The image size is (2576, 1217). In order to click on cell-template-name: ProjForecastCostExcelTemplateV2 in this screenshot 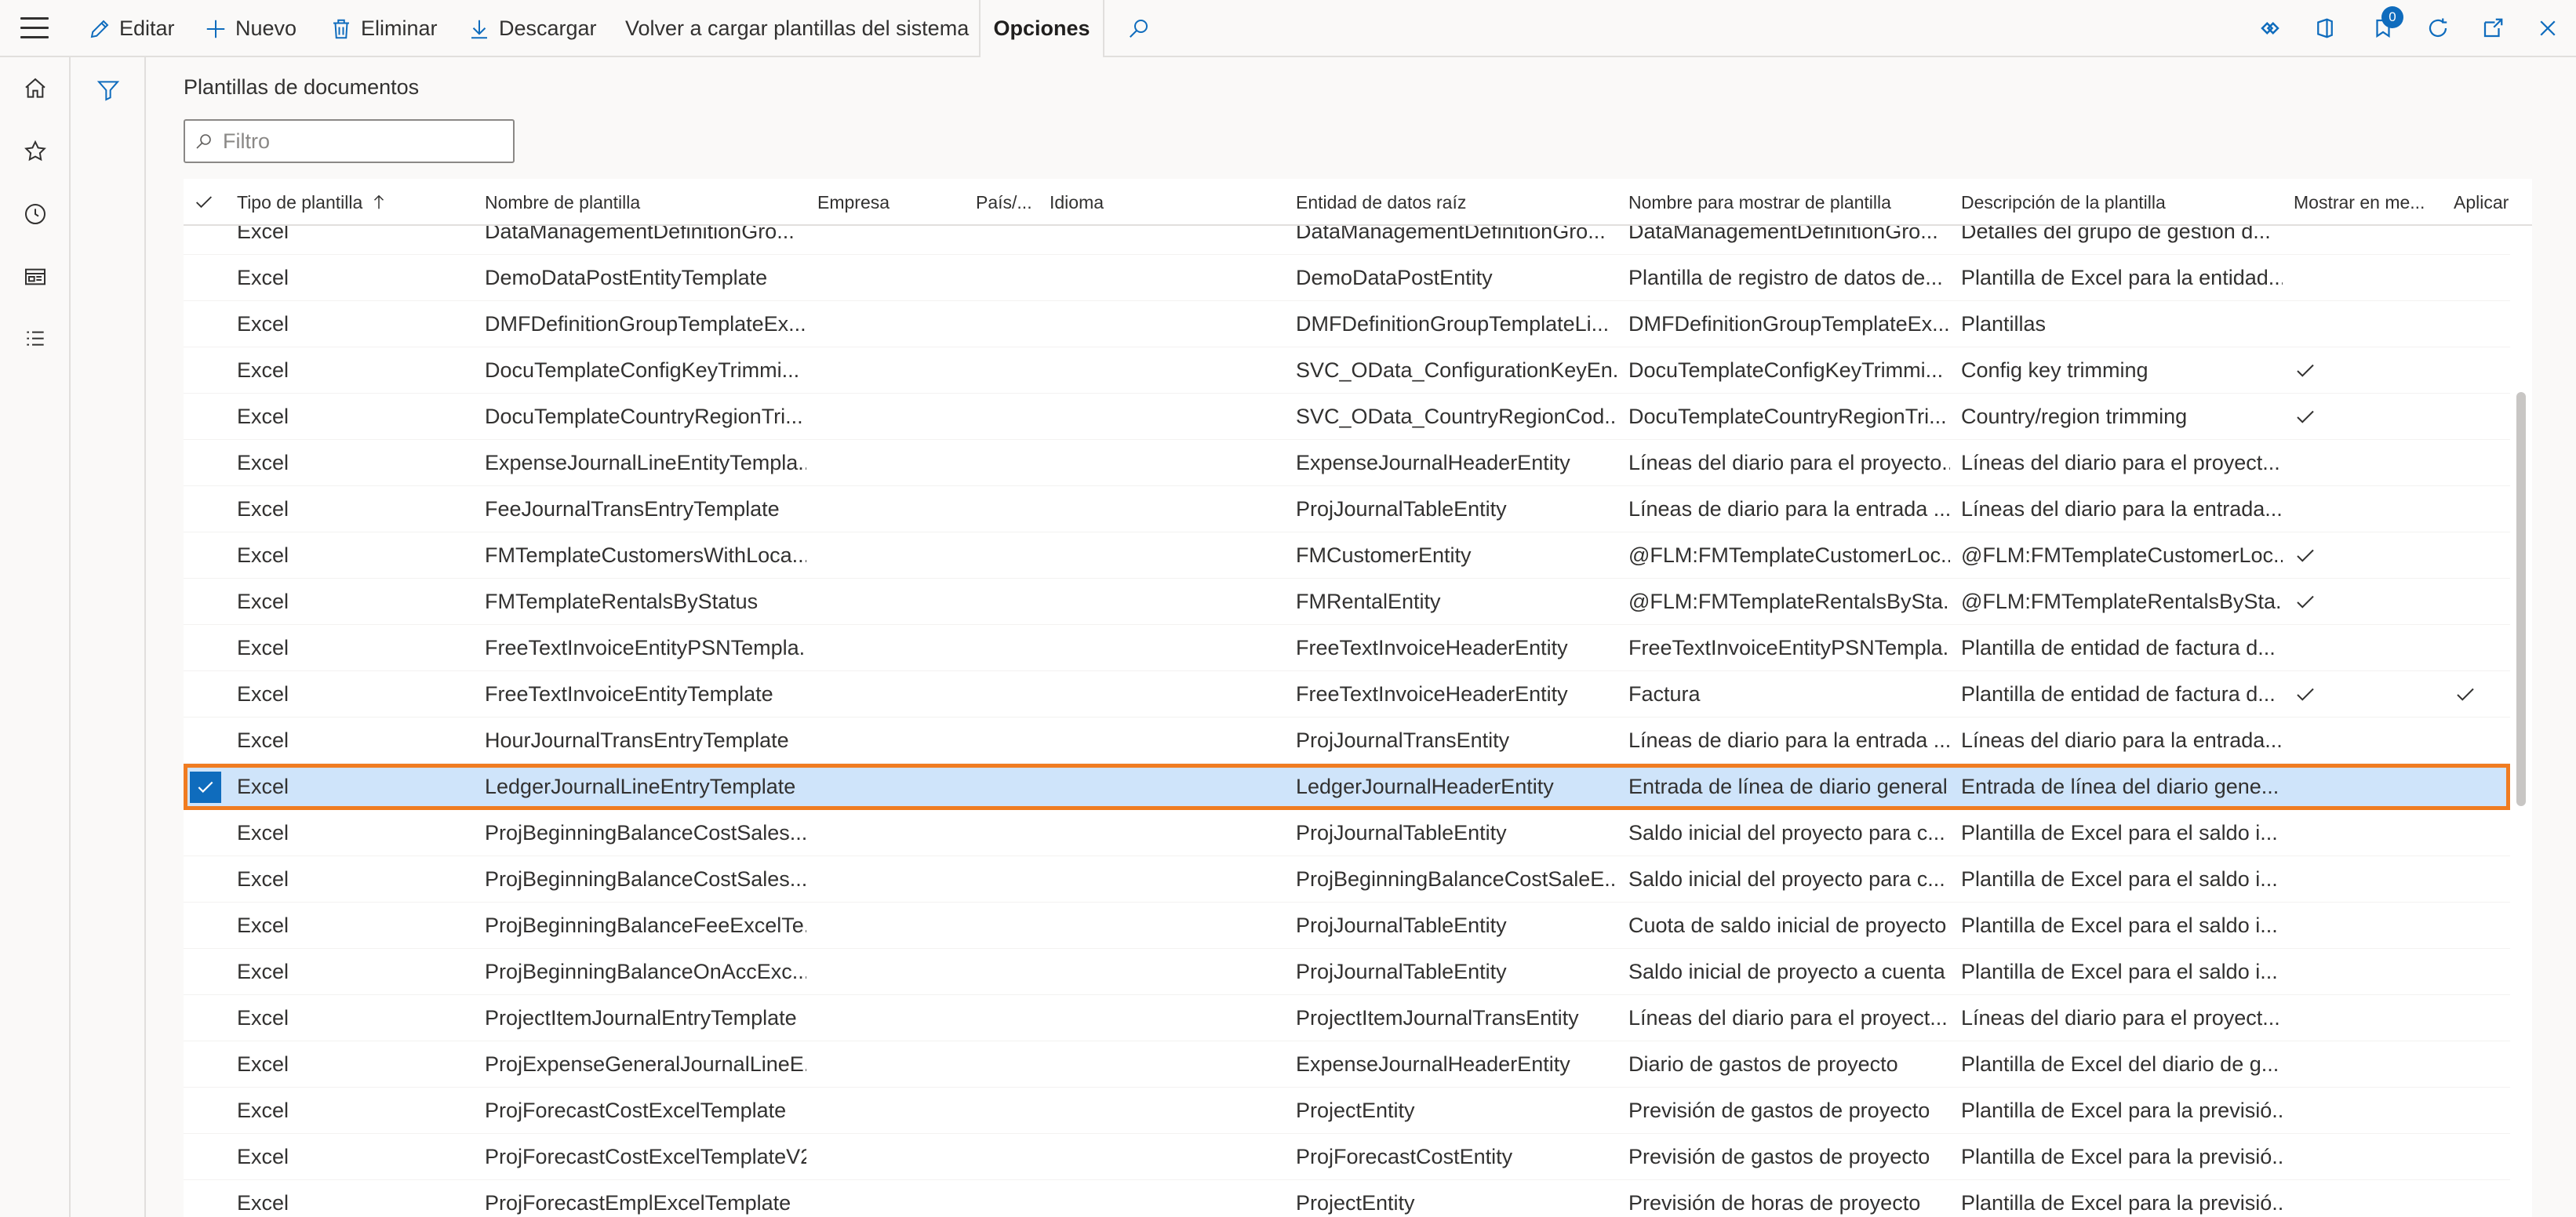, I will do `click(645, 1156)`.